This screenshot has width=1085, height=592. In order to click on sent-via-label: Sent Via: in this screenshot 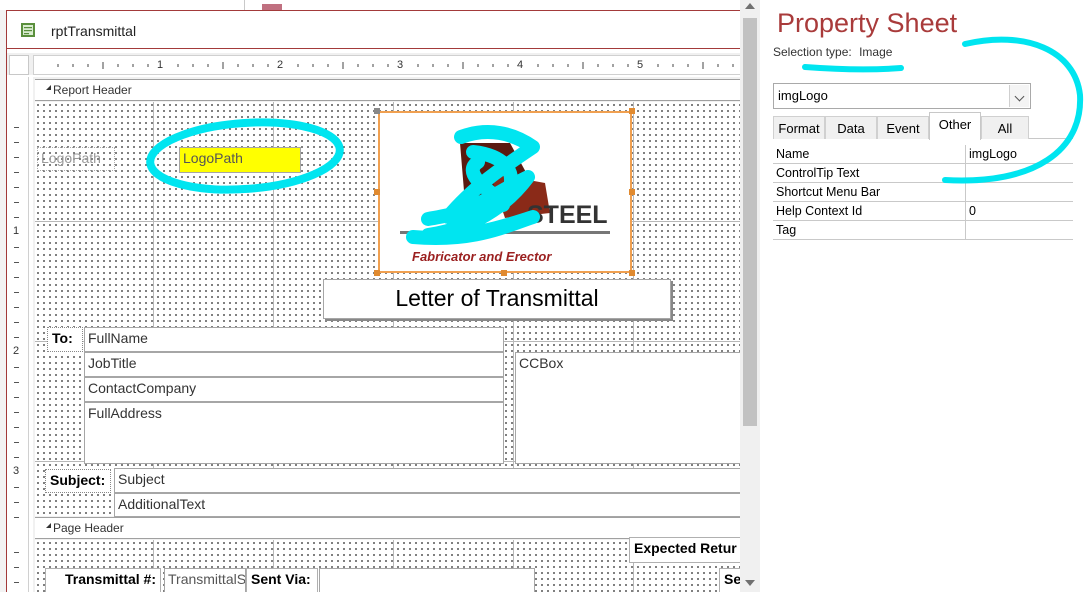, I will do `click(282, 580)`.